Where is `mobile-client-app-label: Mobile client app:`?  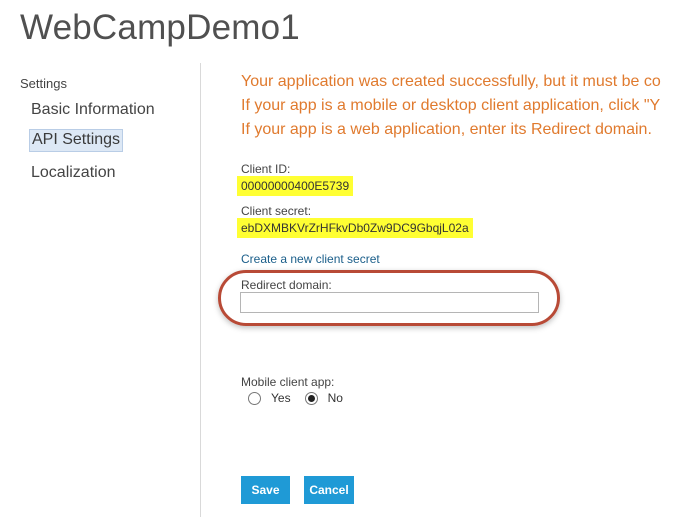
mobile-client-app-label: Mobile client app: is located at coordinates (288, 382).